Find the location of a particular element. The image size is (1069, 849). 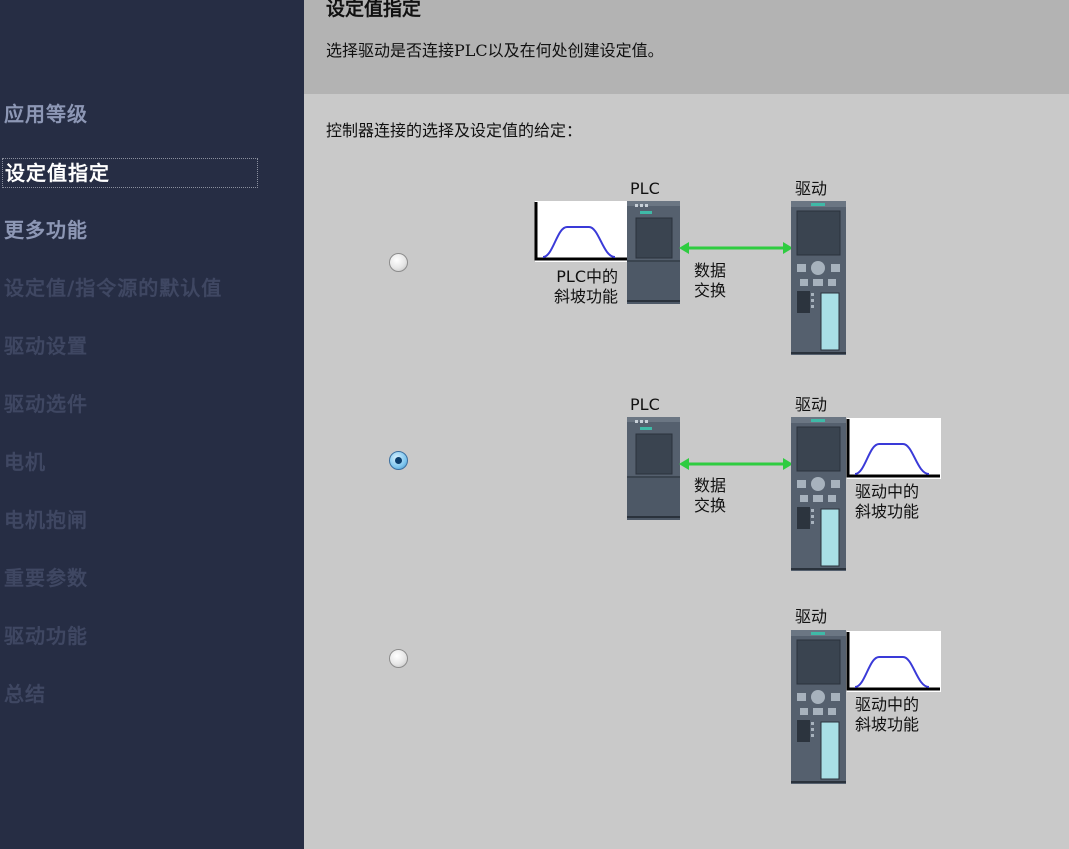

sidebar-item-drive-settings: 驱动设置 is located at coordinates (46, 346).